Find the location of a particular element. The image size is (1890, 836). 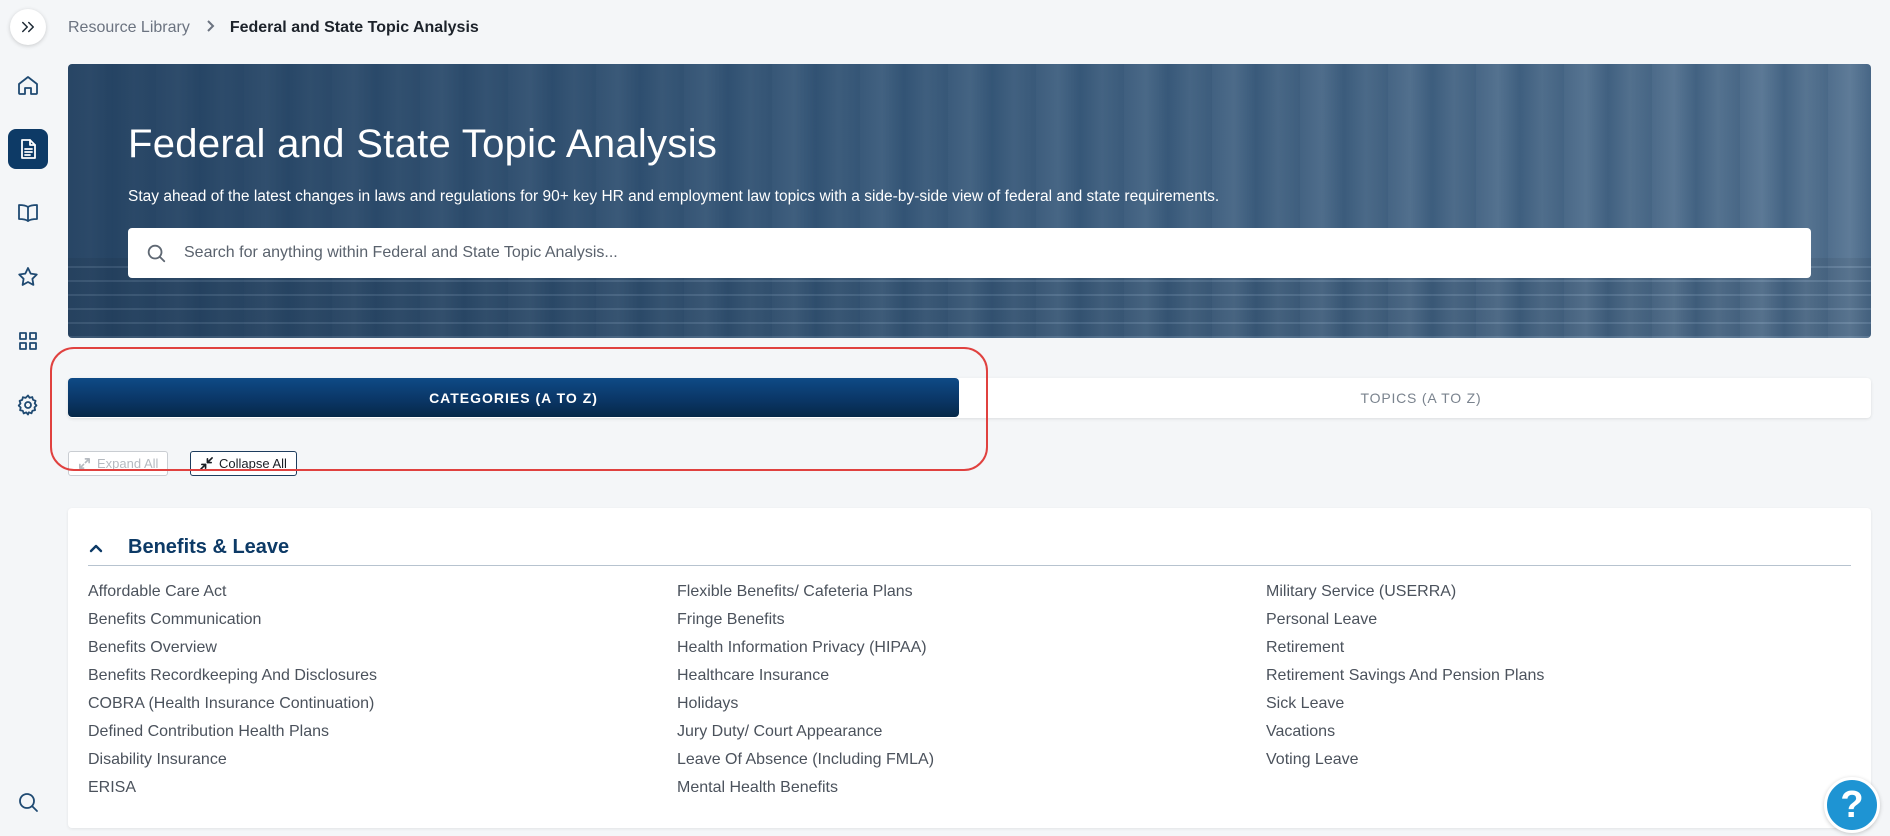

help-button: ? is located at coordinates (1852, 805).